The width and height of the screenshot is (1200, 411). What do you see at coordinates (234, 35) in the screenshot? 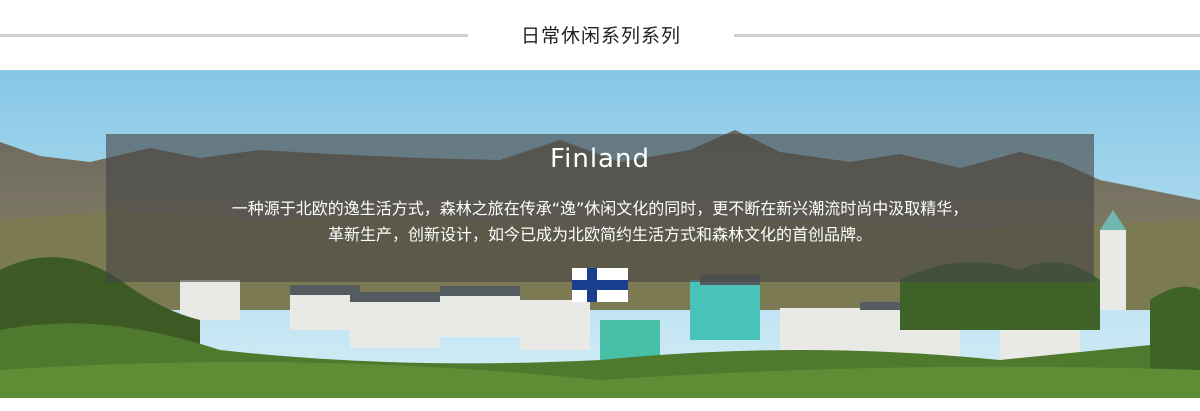
I see `divider-left` at bounding box center [234, 35].